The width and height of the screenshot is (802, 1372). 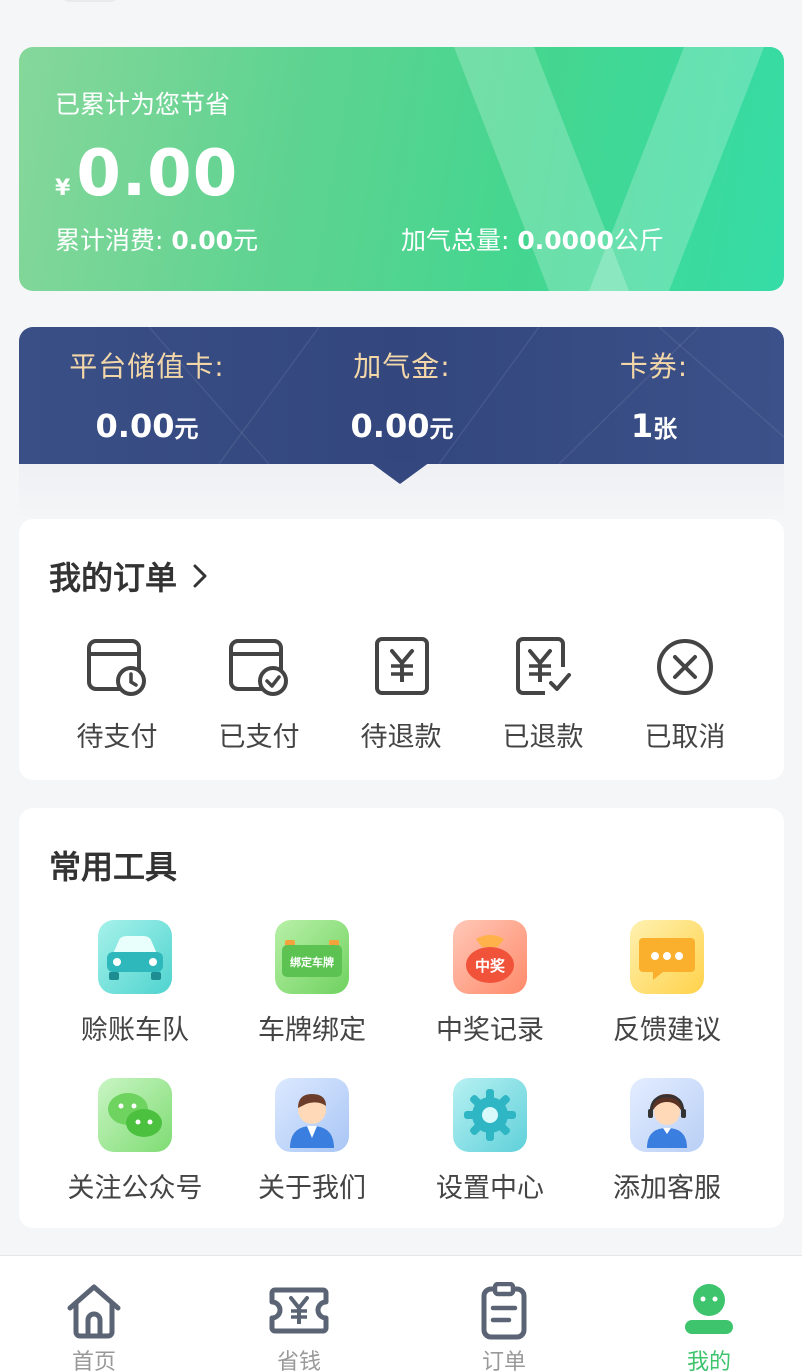 I want to click on circle-x-icon, so click(x=685, y=667).